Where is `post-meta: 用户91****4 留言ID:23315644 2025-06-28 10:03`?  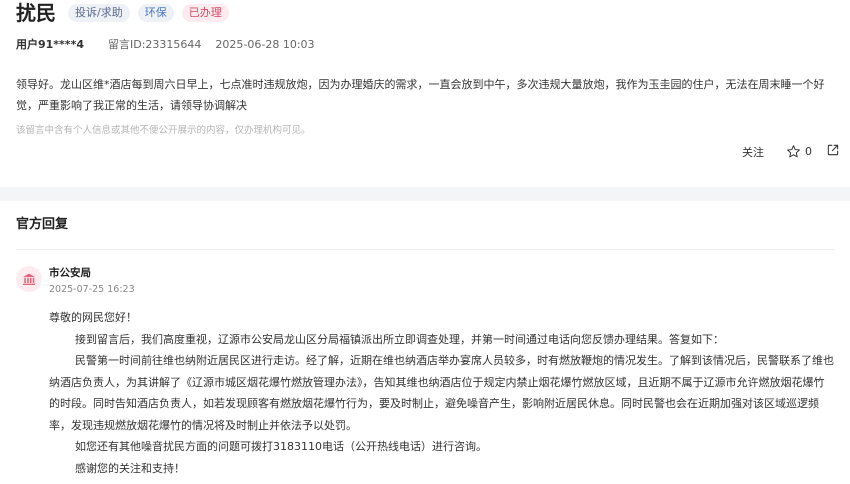 post-meta: 用户91****4 留言ID:23315644 2025-06-28 10:03 is located at coordinates (425, 44).